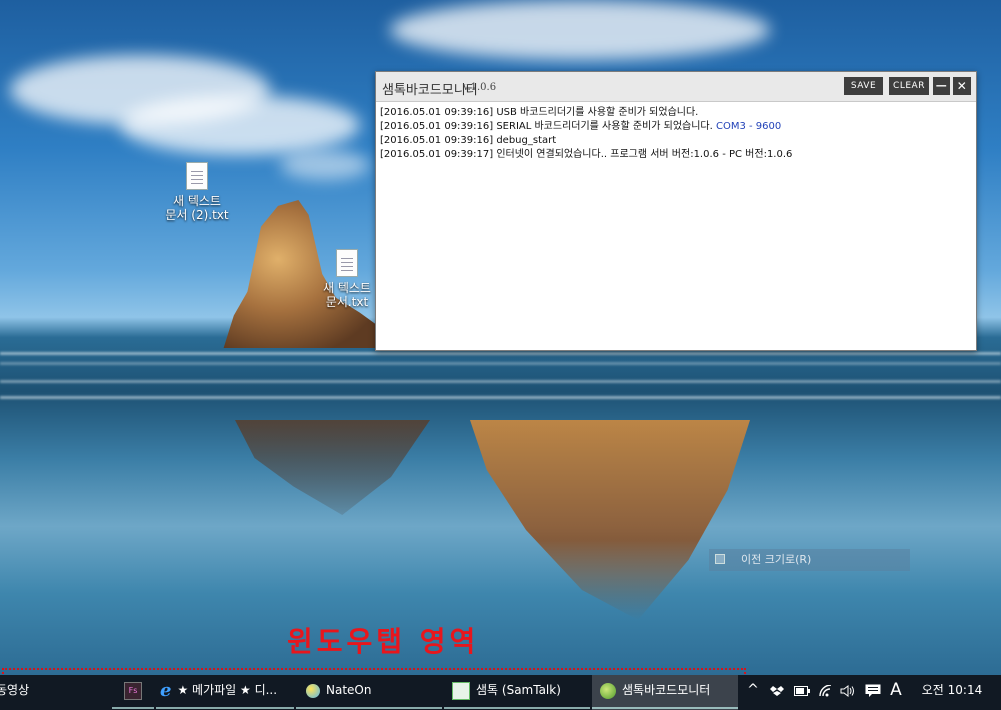  Describe the element at coordinates (748, 126) in the screenshot. I see `serial-port-value: COM3 - 9600` at that location.